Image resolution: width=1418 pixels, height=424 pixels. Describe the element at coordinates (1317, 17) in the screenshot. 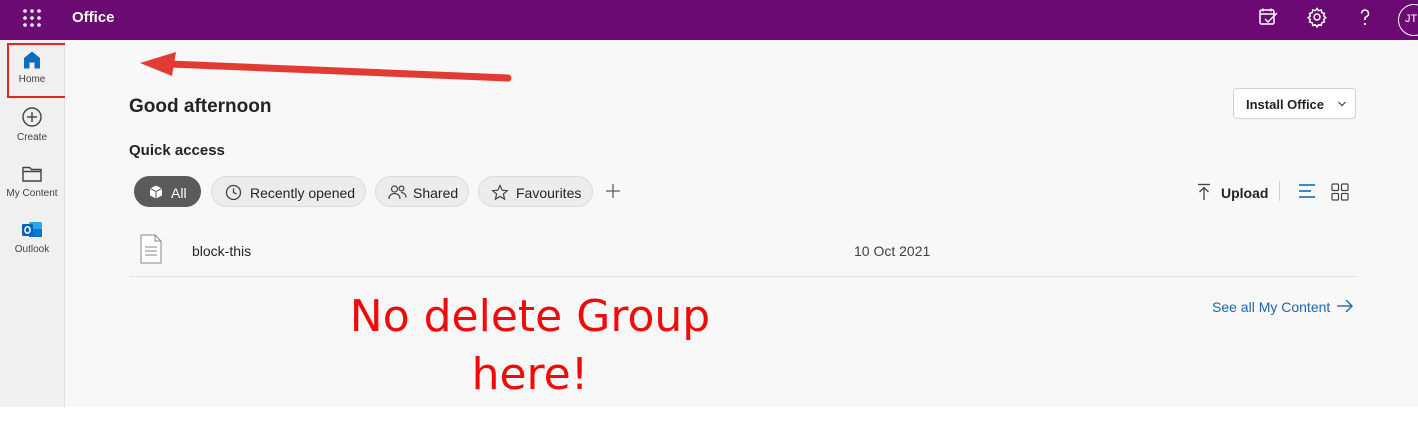

I see `settings-icon` at that location.